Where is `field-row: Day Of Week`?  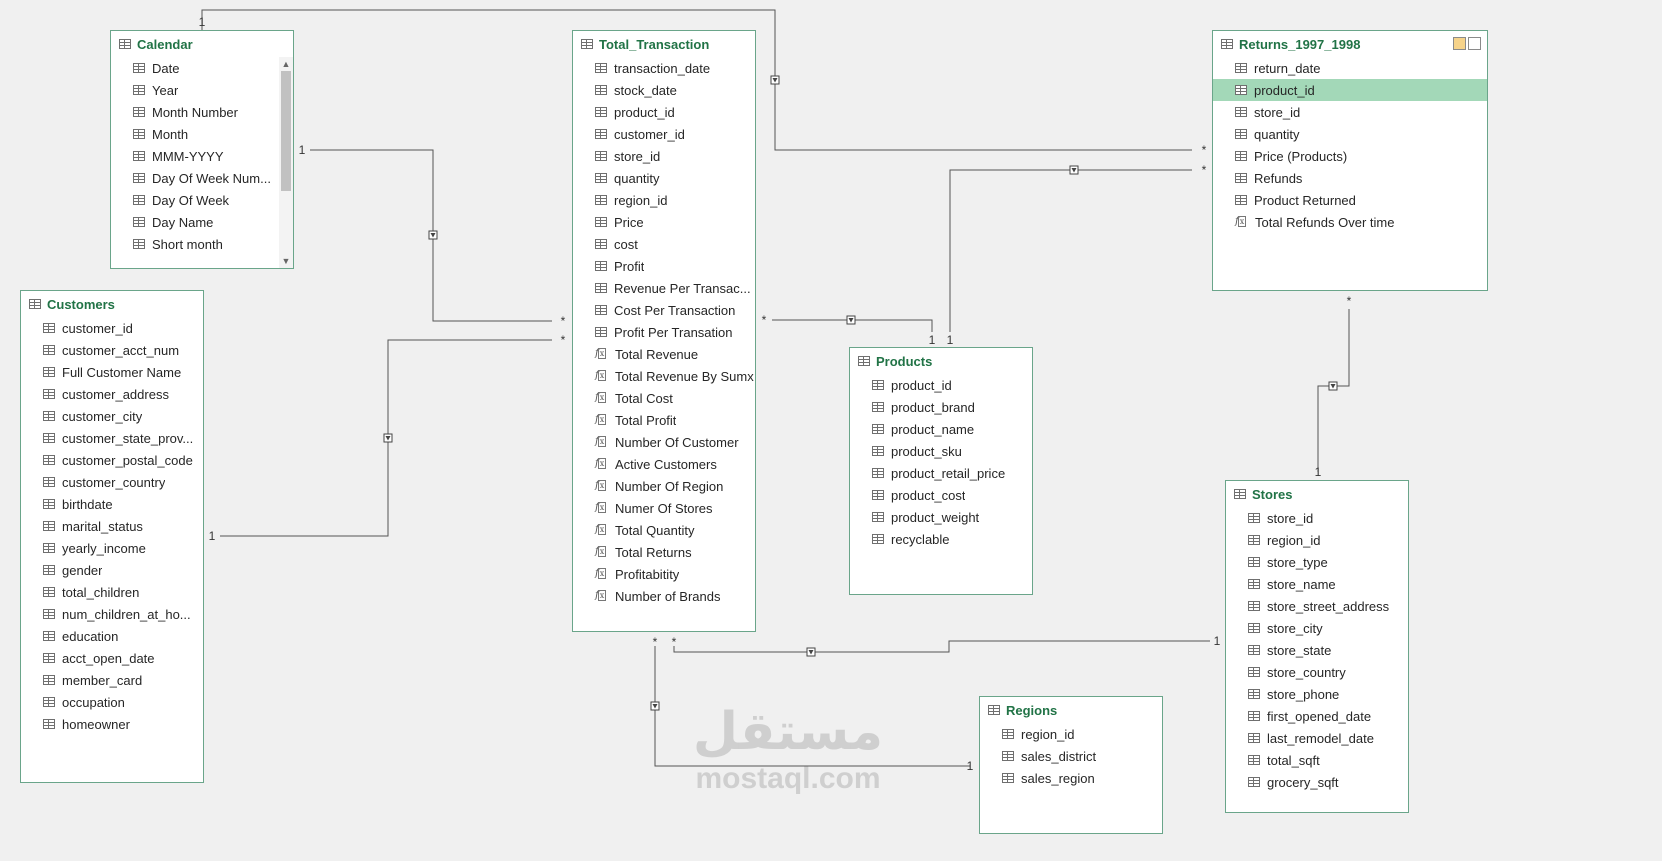 field-row: Day Of Week is located at coordinates (202, 200).